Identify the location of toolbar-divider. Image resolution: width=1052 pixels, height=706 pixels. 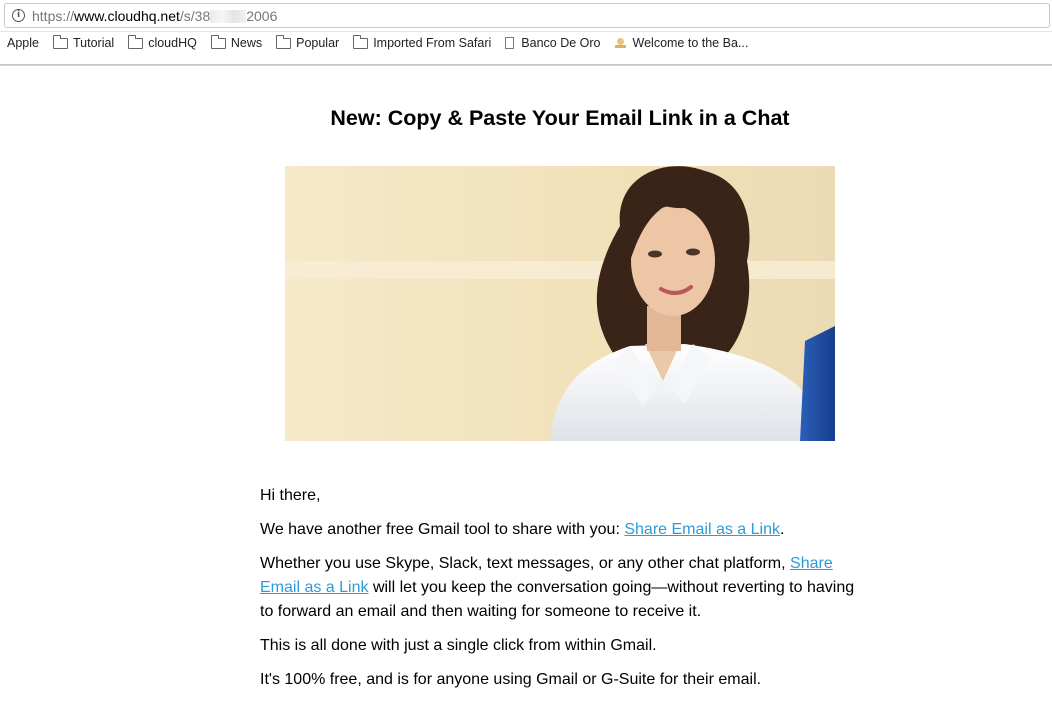
(526, 65).